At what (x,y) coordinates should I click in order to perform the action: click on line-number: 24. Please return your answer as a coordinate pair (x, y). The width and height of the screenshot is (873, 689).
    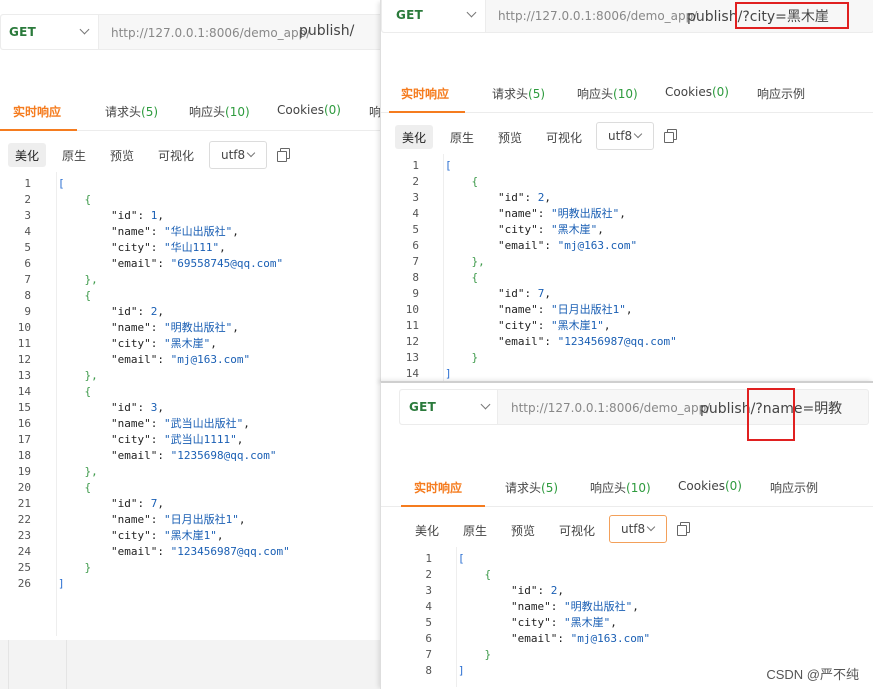
    Looking at the image, I should click on (24, 551).